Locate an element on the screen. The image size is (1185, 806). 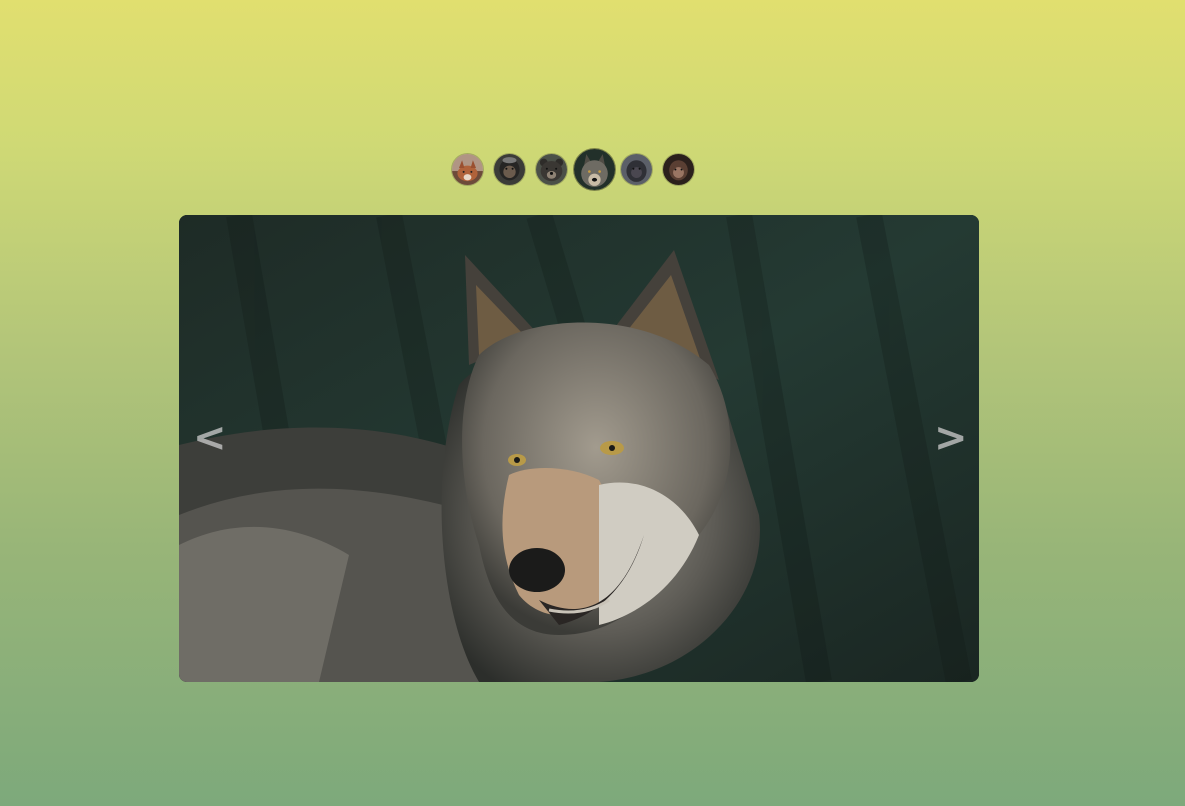
thumbnail-strip is located at coordinates (578, 169).